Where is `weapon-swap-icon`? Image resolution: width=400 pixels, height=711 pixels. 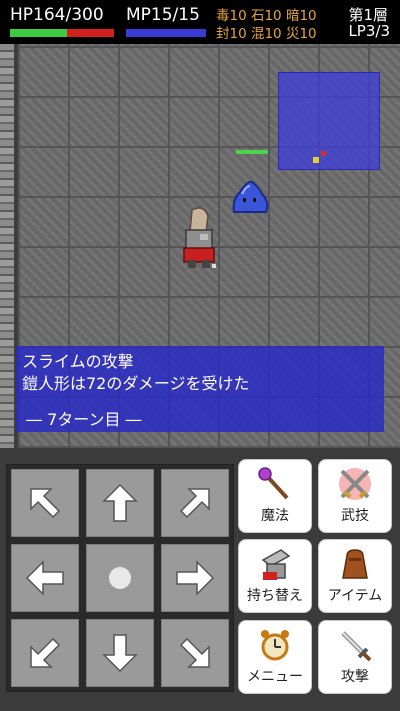
weapon-swap-icon is located at coordinates (276, 564).